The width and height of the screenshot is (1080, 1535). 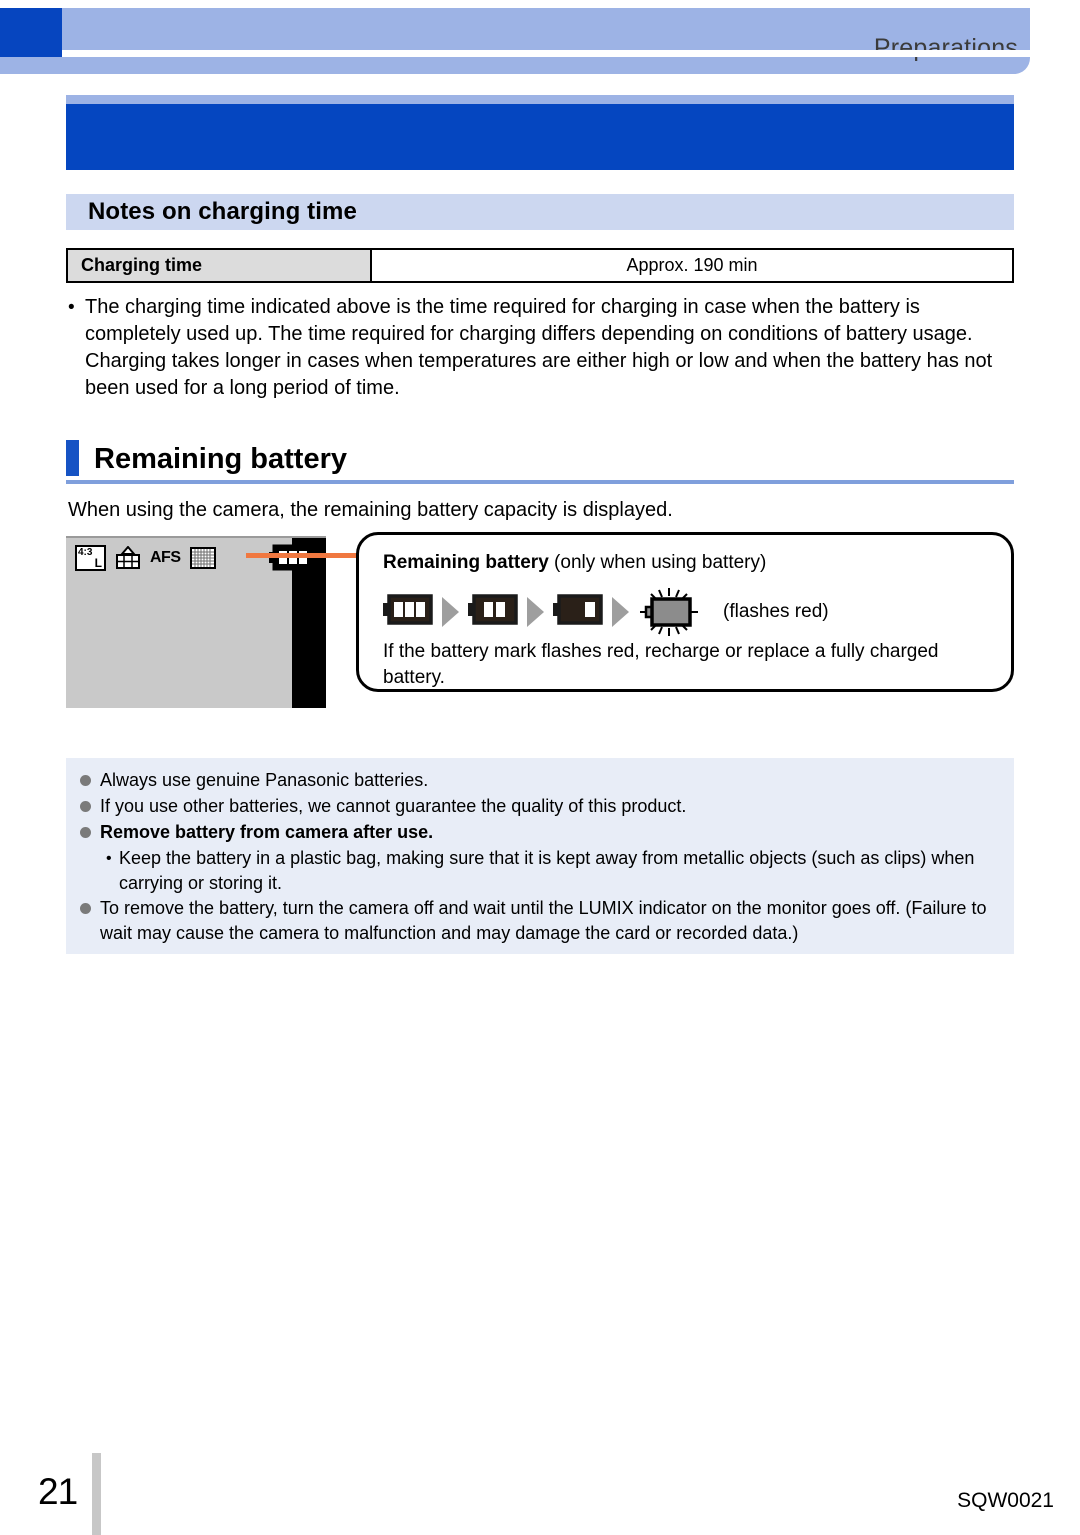 What do you see at coordinates (540, 462) in the screenshot?
I see `section-heading: Remaining battery` at bounding box center [540, 462].